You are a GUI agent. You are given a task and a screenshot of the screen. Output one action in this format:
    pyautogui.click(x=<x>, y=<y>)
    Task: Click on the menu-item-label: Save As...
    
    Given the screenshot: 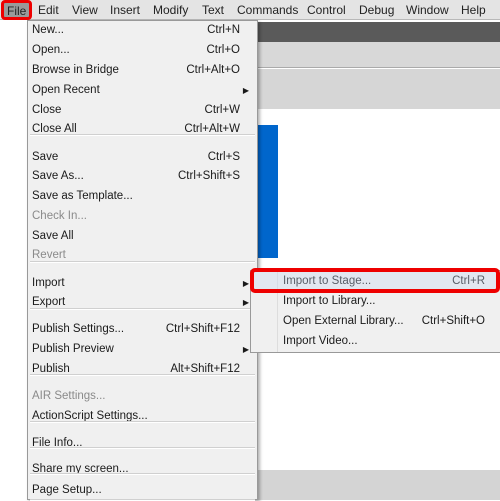 What is the action you would take?
    pyautogui.click(x=58, y=176)
    